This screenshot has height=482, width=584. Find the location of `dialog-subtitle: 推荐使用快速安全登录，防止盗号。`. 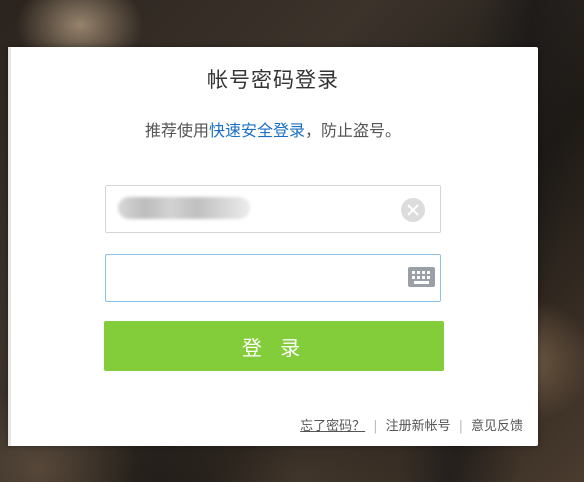

dialog-subtitle: 推荐使用快速安全登录，防止盗号。 is located at coordinates (273, 129).